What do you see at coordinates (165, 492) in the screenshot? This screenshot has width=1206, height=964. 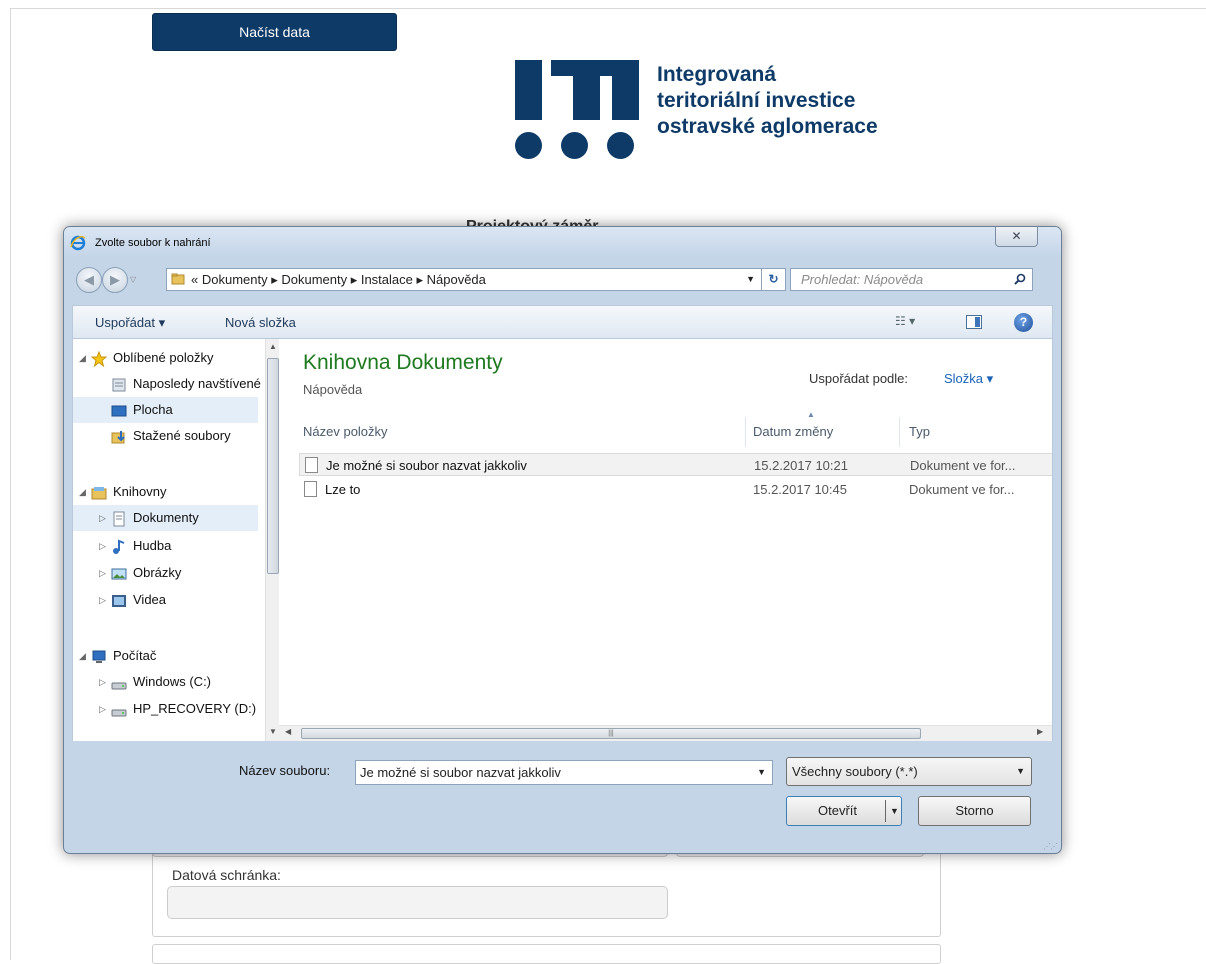 I see `nav-item-knihovny: ◢ Knihovny` at bounding box center [165, 492].